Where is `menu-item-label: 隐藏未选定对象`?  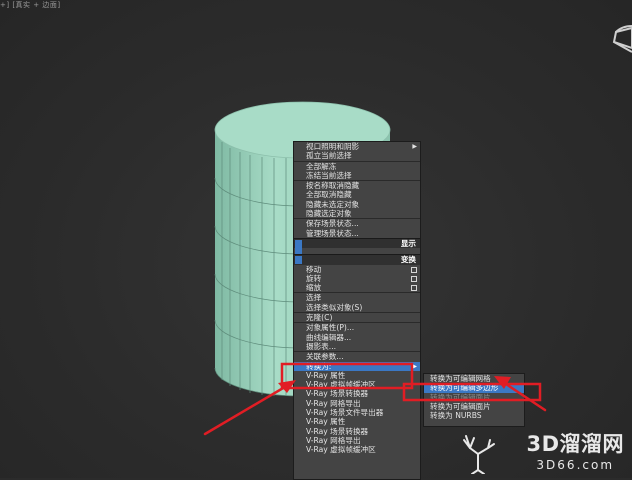
menu-item-label: 隐藏未选定对象 is located at coordinates (333, 204).